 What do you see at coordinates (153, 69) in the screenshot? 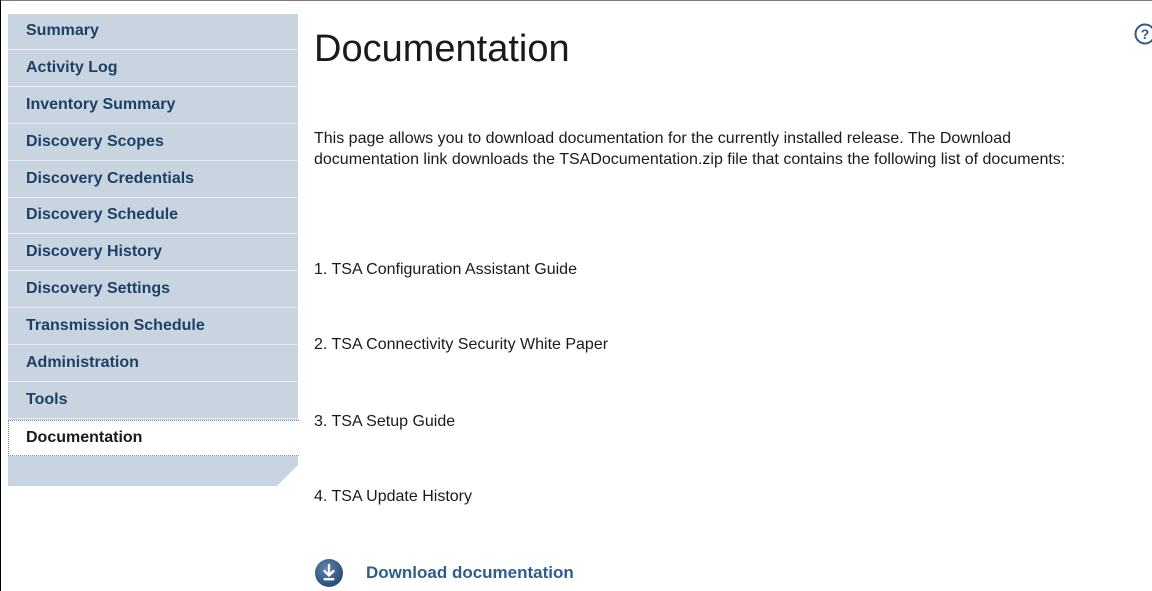
I see `sidebar-item-activity-log: Activity Log` at bounding box center [153, 69].